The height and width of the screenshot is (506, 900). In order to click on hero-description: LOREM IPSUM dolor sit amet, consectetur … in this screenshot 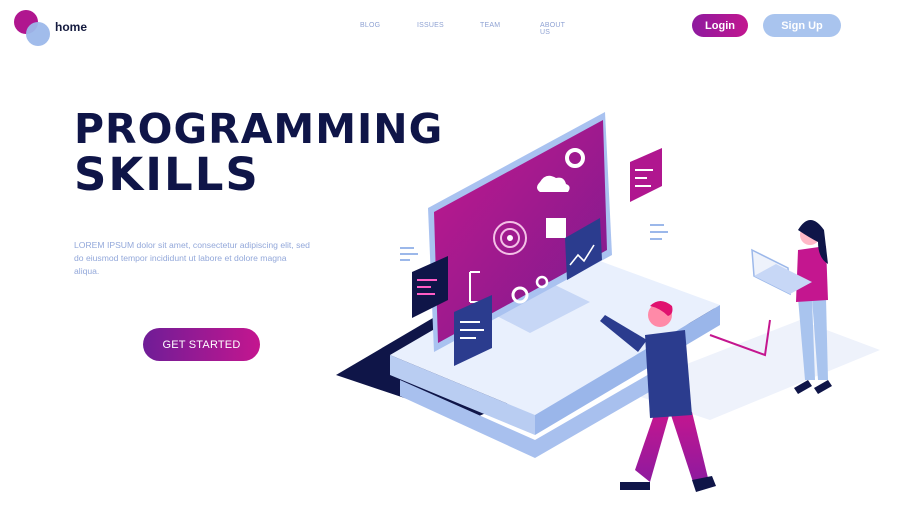, I will do `click(192, 258)`.